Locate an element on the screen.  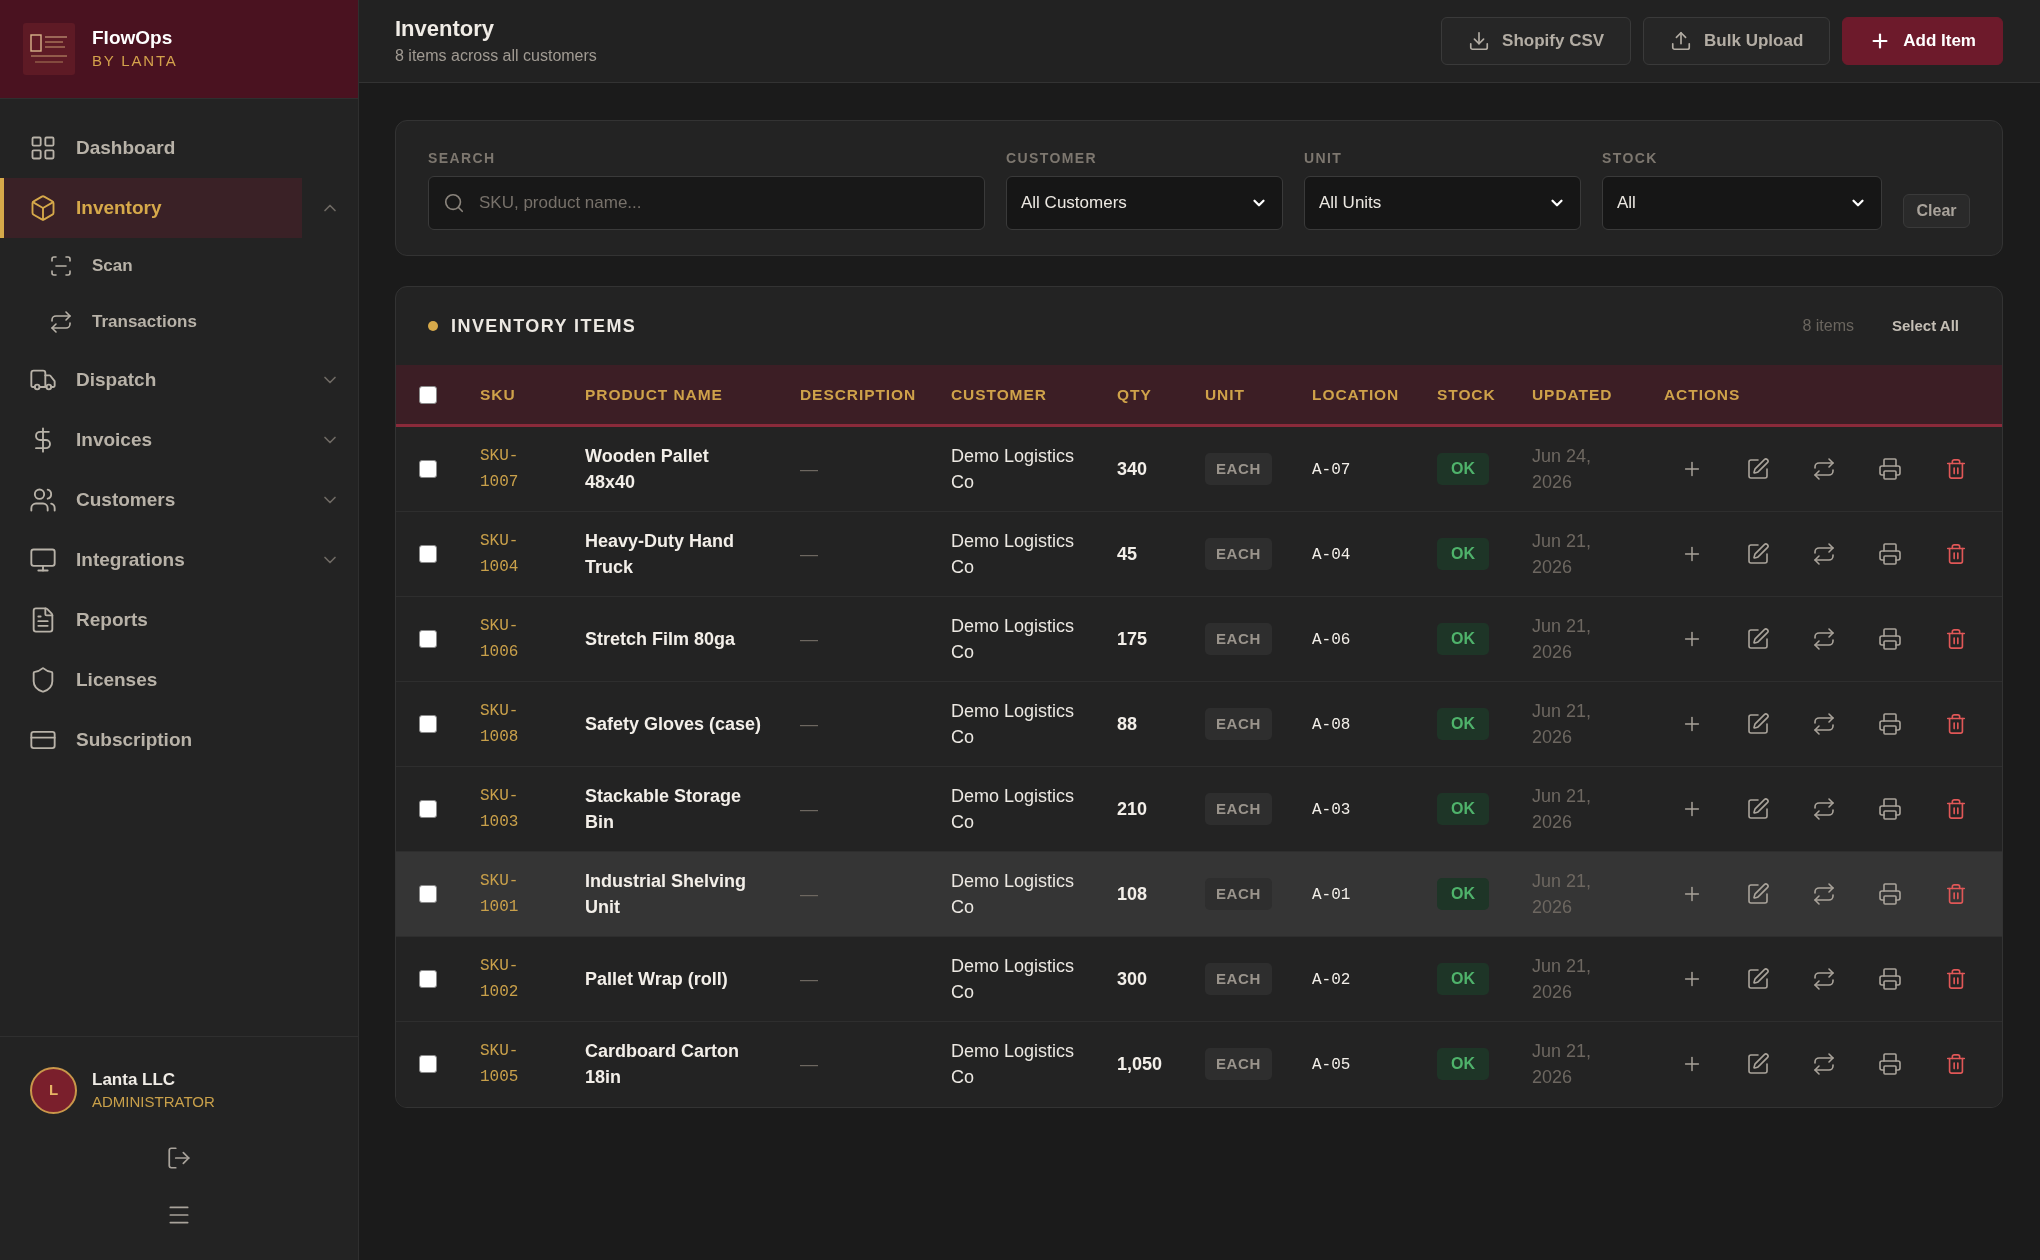
filter-select: All Units is located at coordinates (1442, 203).